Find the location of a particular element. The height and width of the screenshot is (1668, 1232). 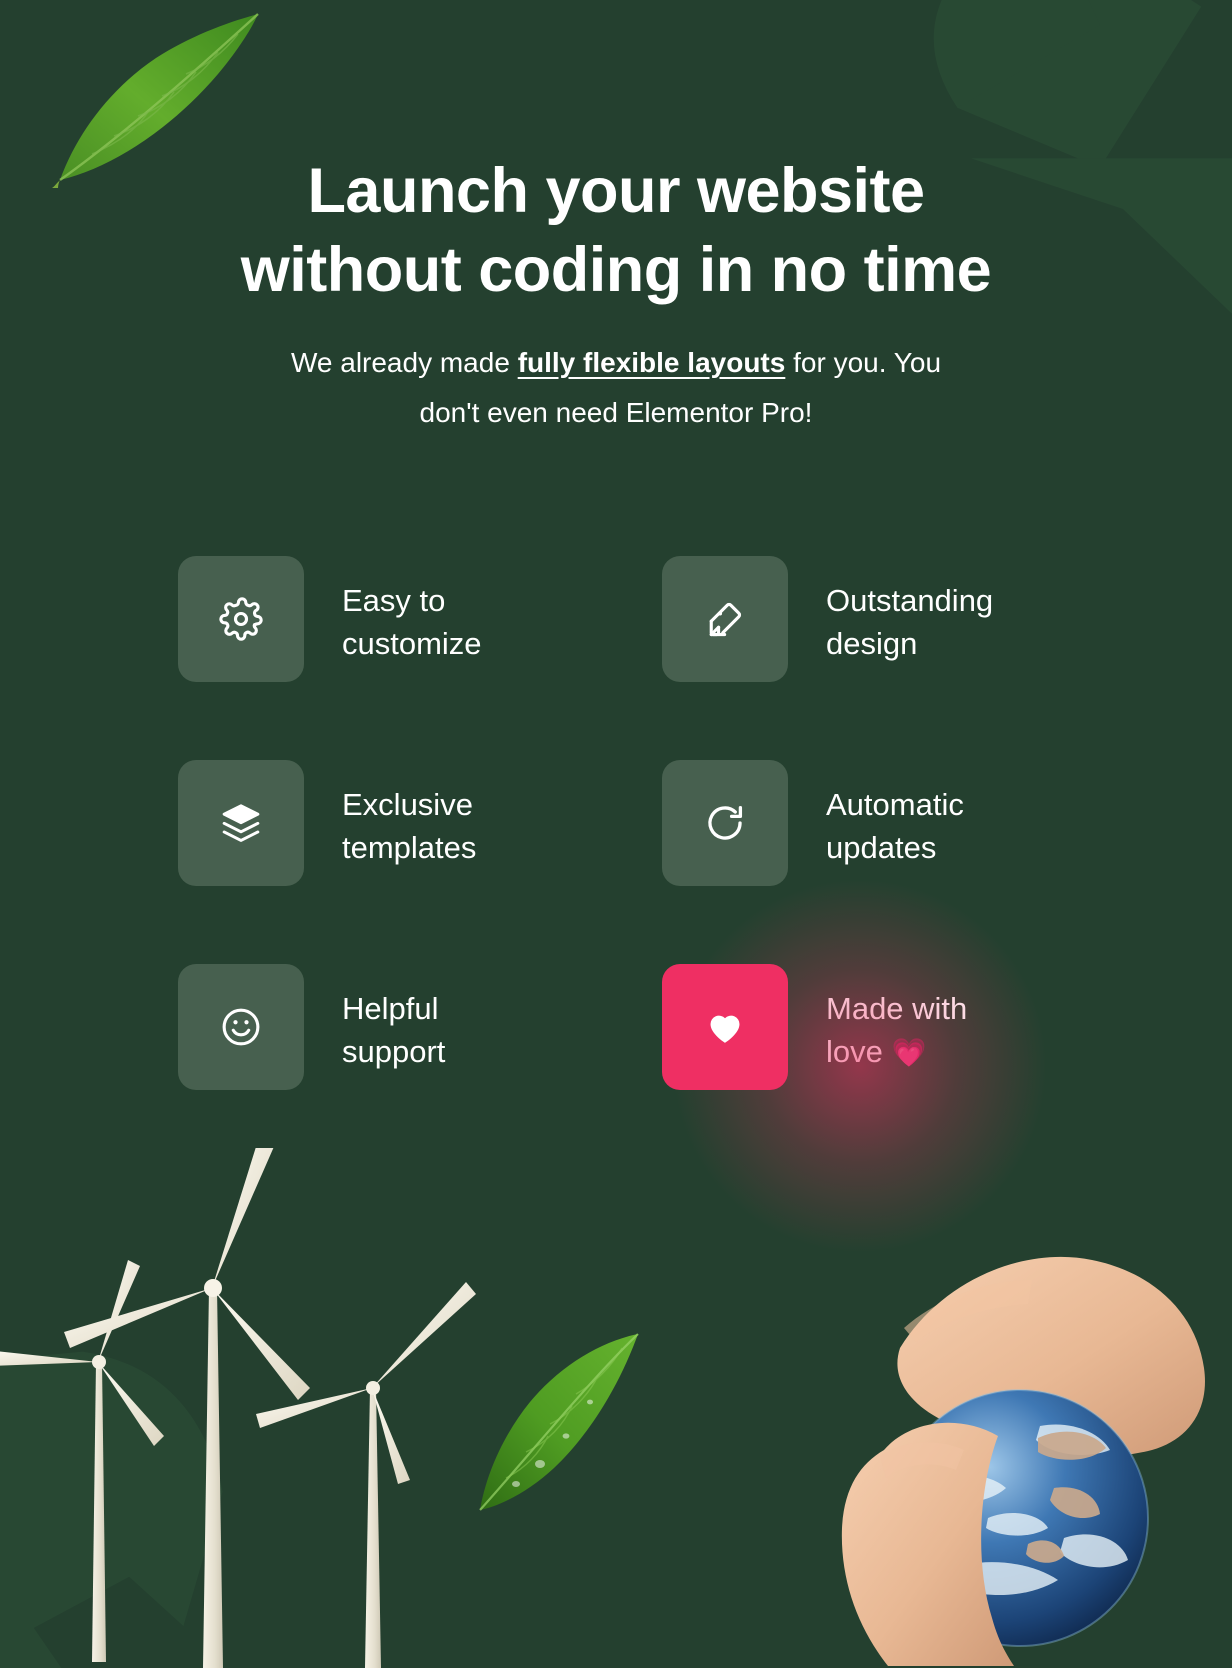

recycle-bottom-left-icon is located at coordinates (111, 1509).